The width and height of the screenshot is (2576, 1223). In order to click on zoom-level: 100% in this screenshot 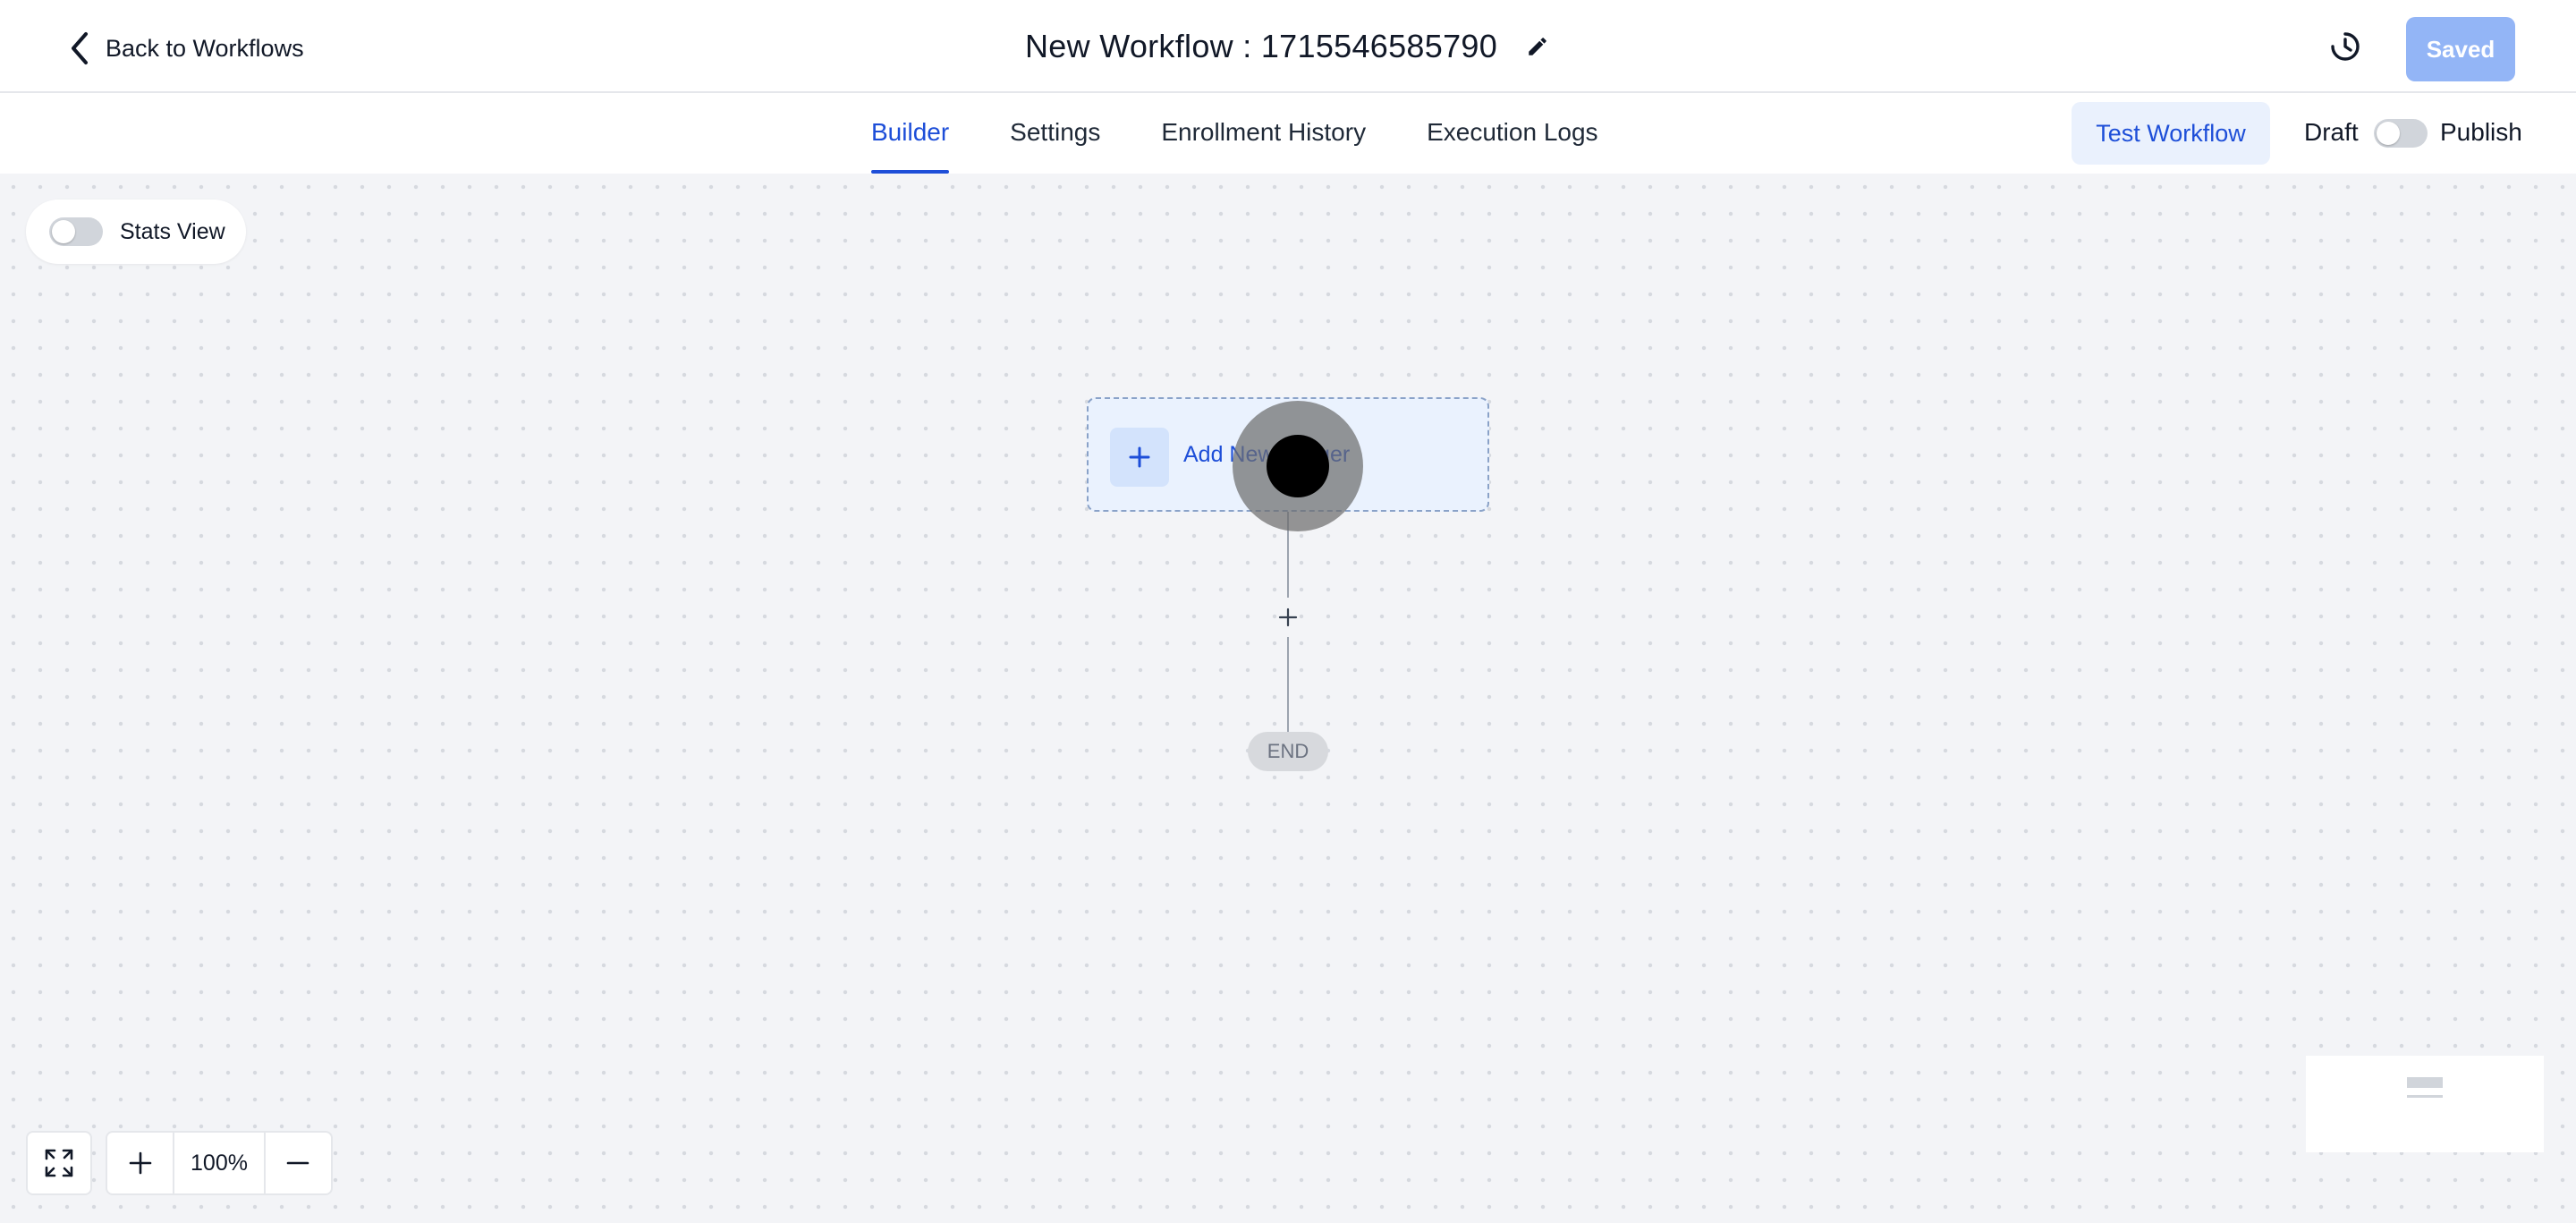, I will do `click(219, 1163)`.